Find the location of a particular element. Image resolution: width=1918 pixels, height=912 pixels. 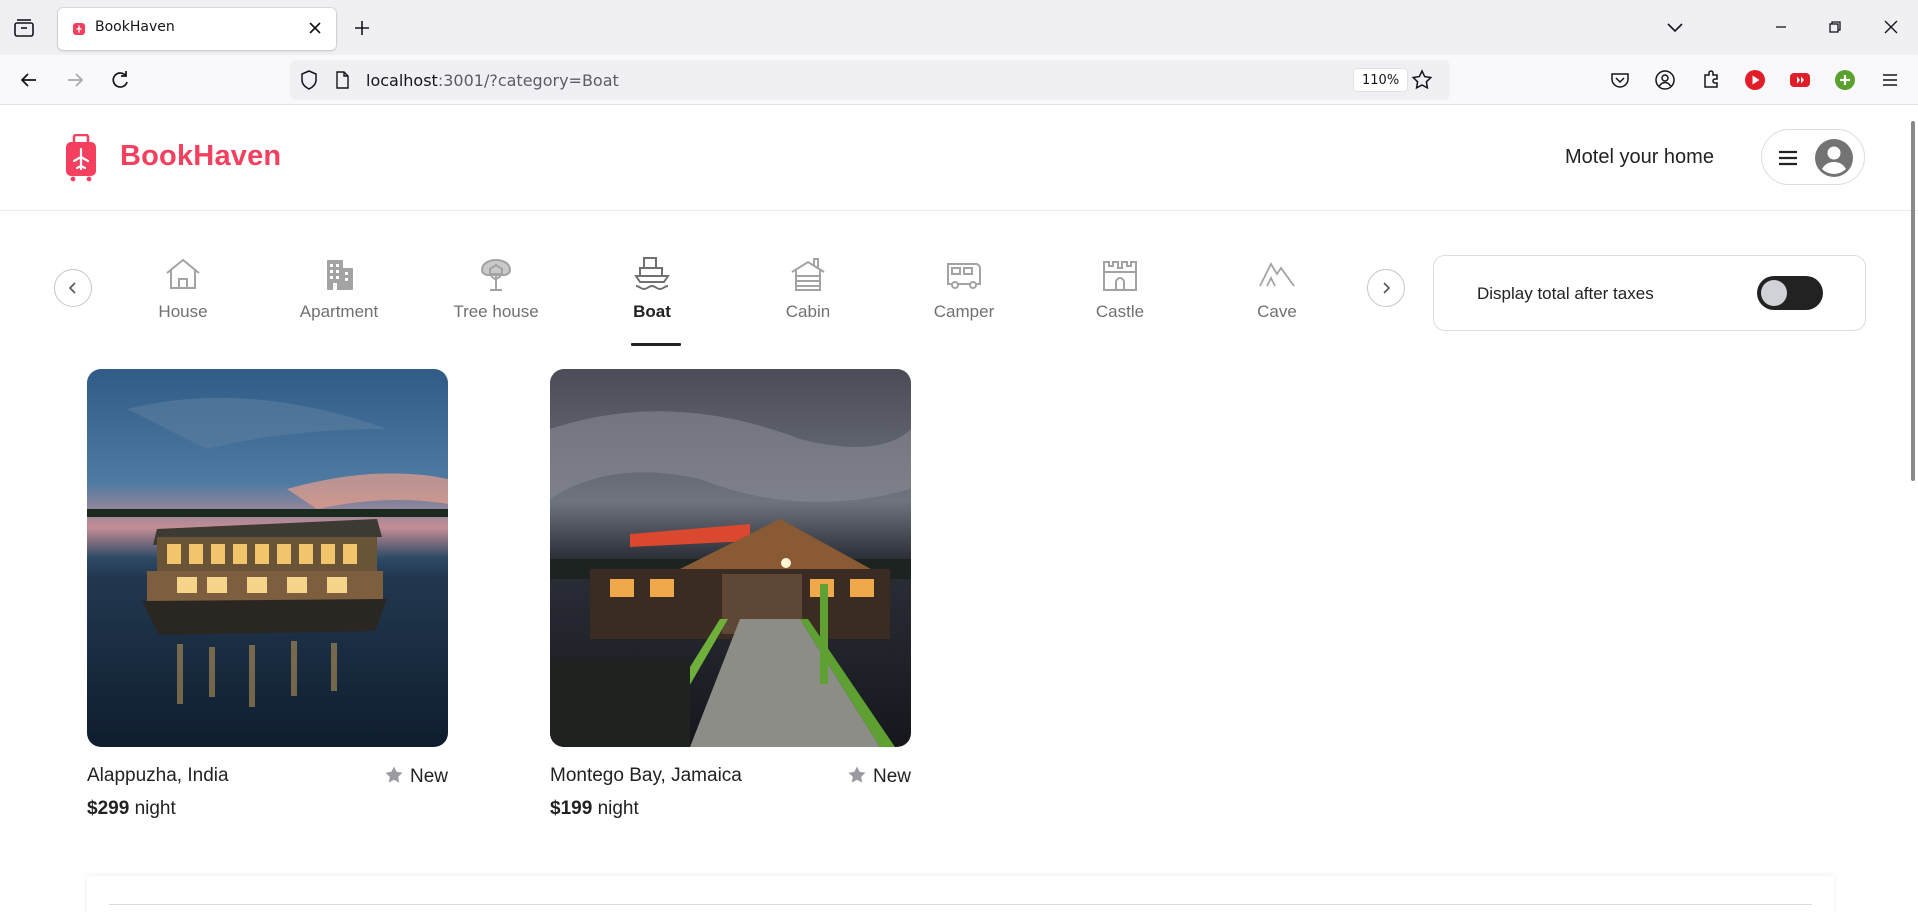

category-camper: Camper is located at coordinates (964, 304).